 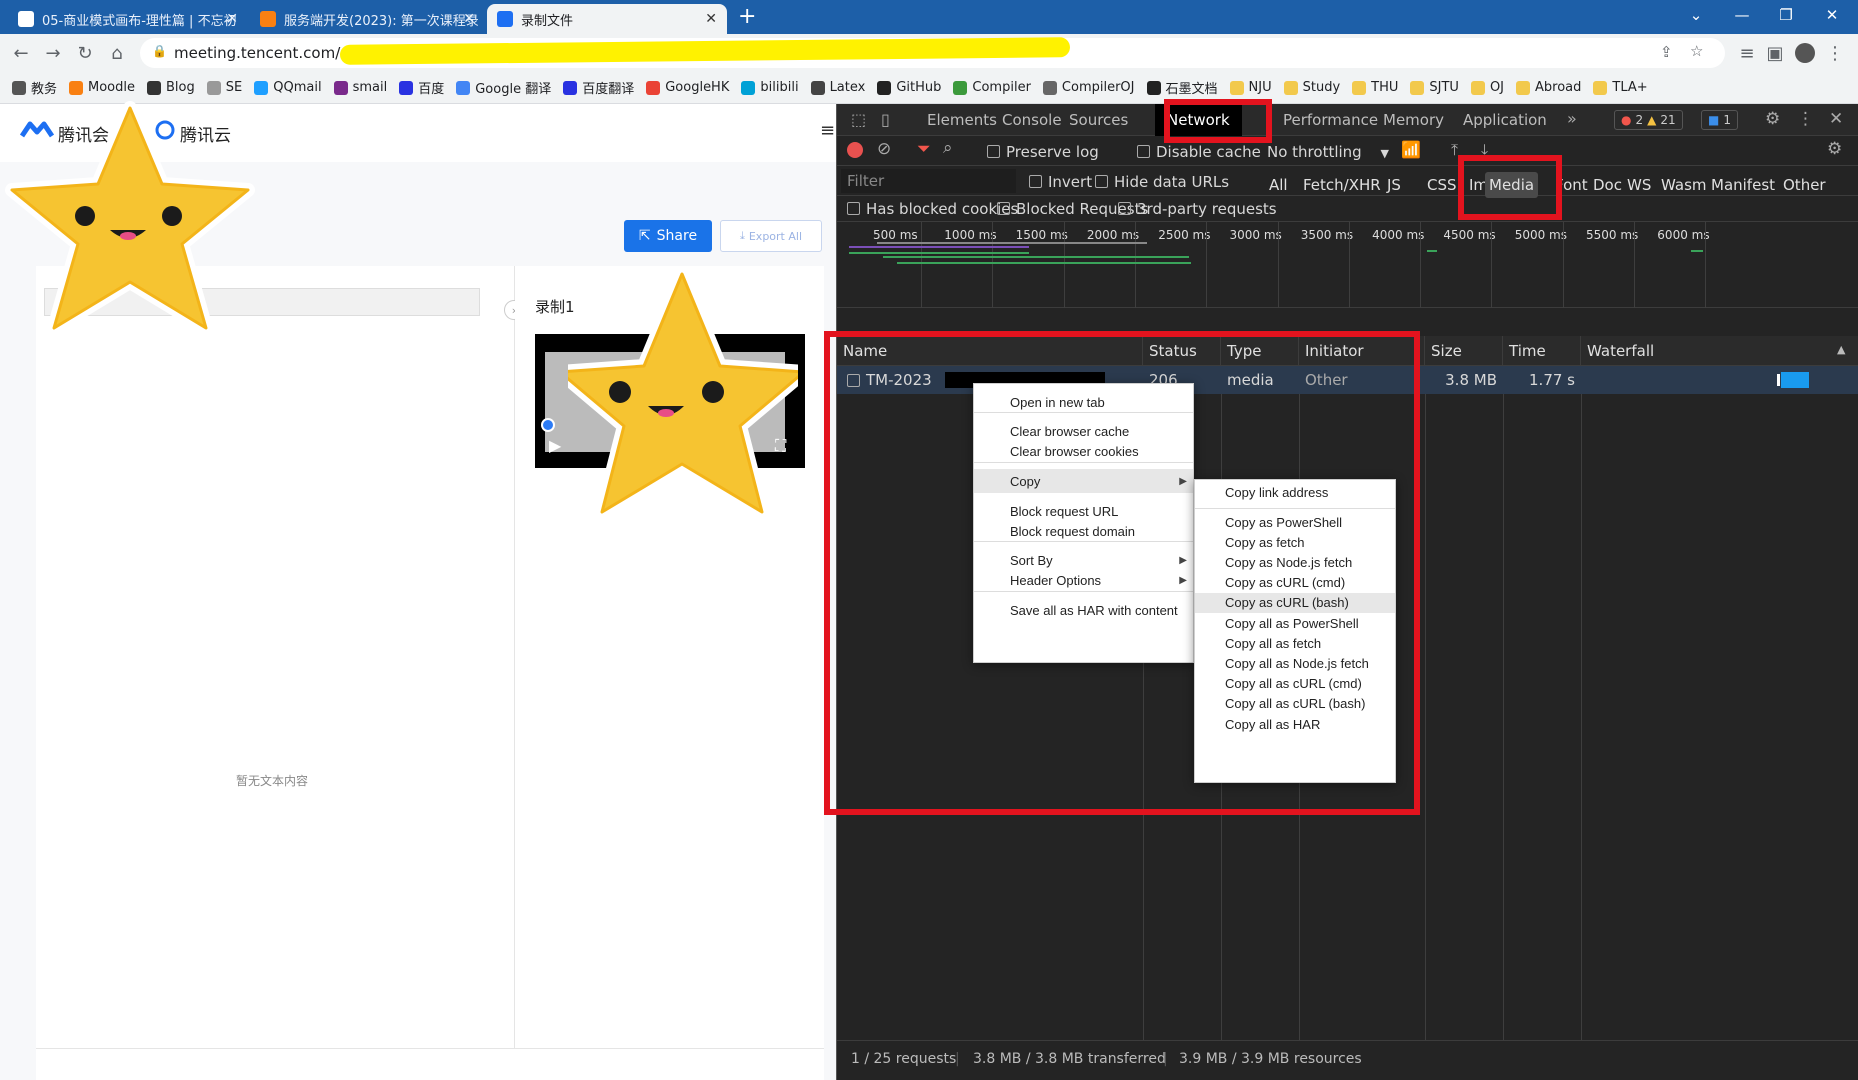 What do you see at coordinates (858, 119) in the screenshot?
I see `inspect-icon: ⬚` at bounding box center [858, 119].